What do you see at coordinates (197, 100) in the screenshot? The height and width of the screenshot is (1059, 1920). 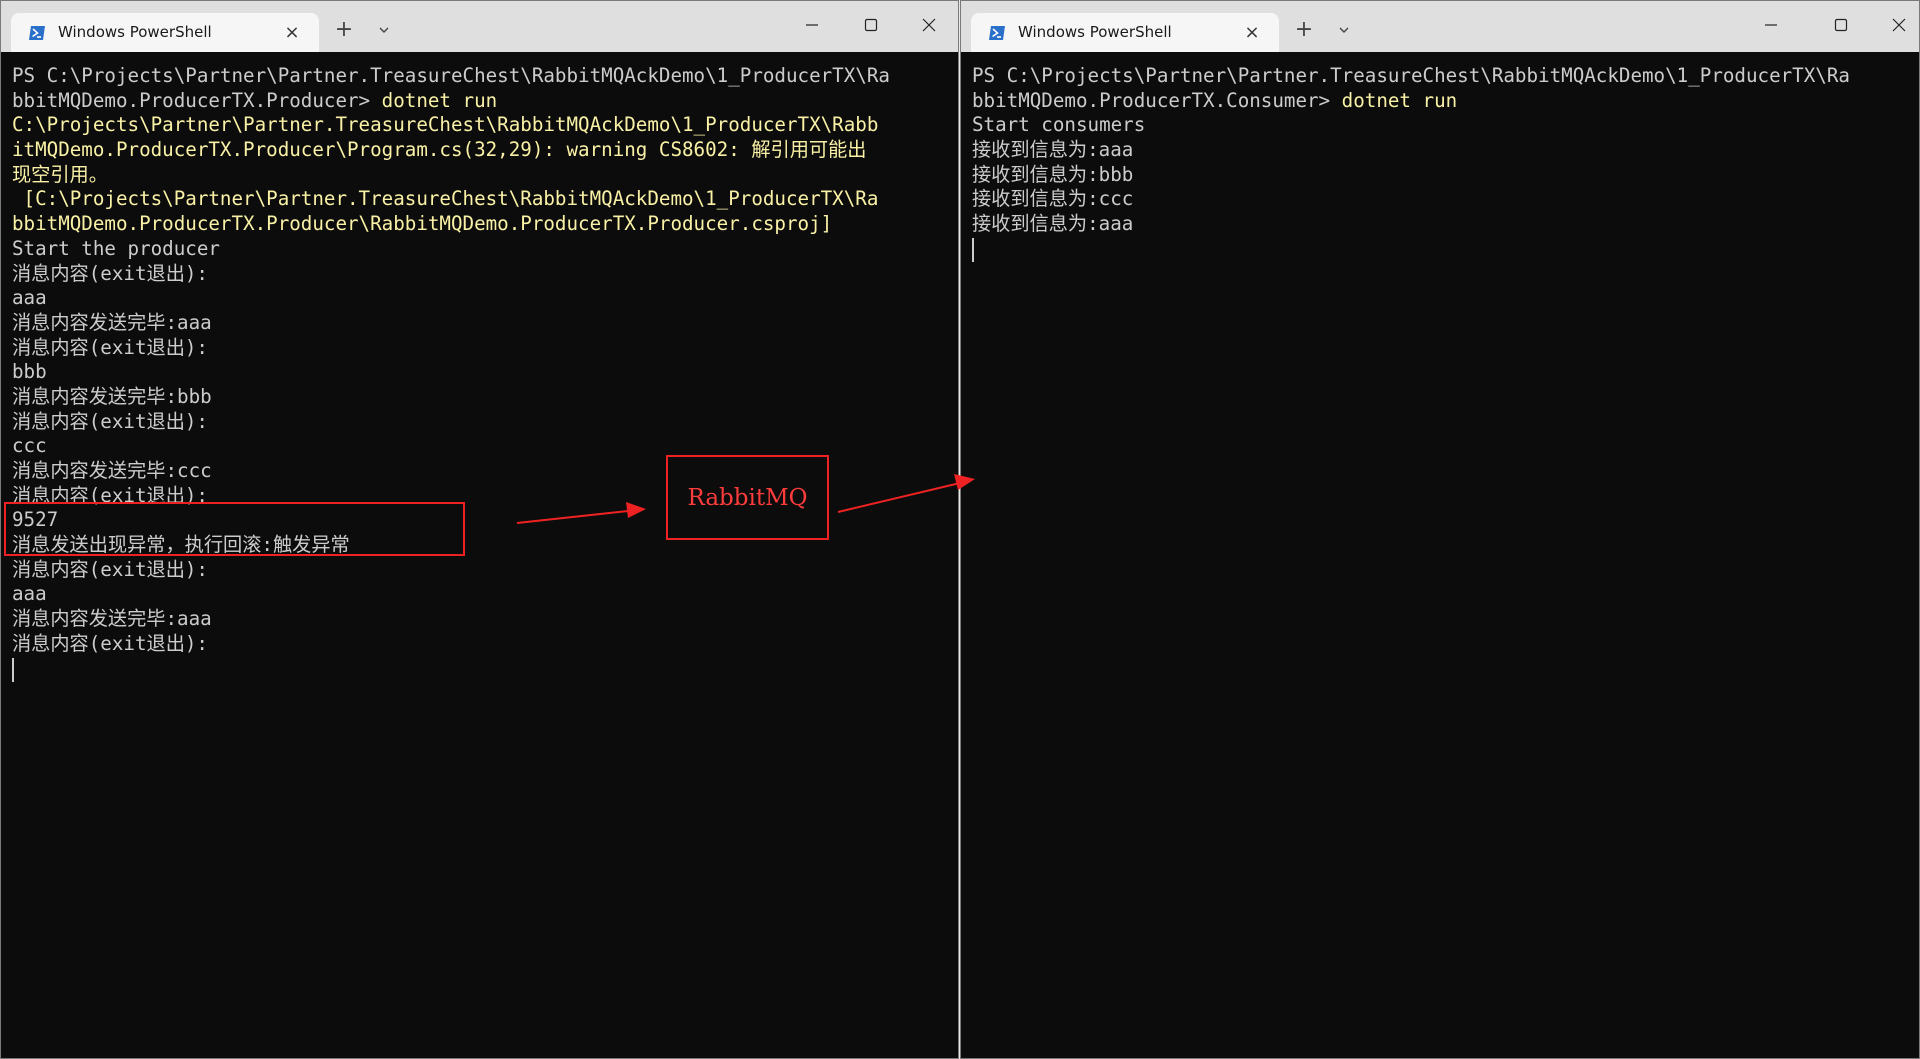 I see `prompt-path: bbitMQDemo.ProducerTX.Producer>` at bounding box center [197, 100].